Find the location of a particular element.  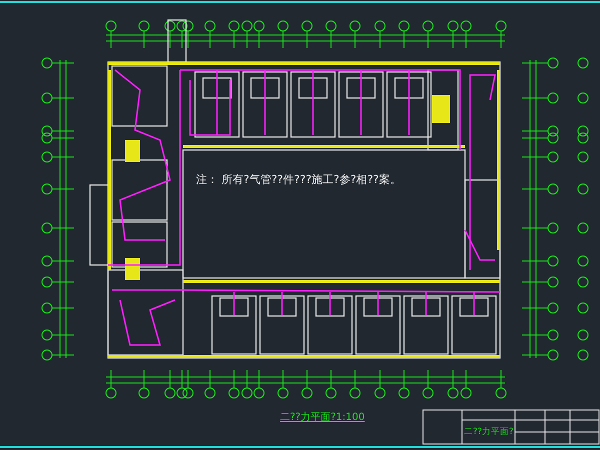

plan-note: 注： 所有?气管??件???施工?参?相??案。 is located at coordinates (298, 179).